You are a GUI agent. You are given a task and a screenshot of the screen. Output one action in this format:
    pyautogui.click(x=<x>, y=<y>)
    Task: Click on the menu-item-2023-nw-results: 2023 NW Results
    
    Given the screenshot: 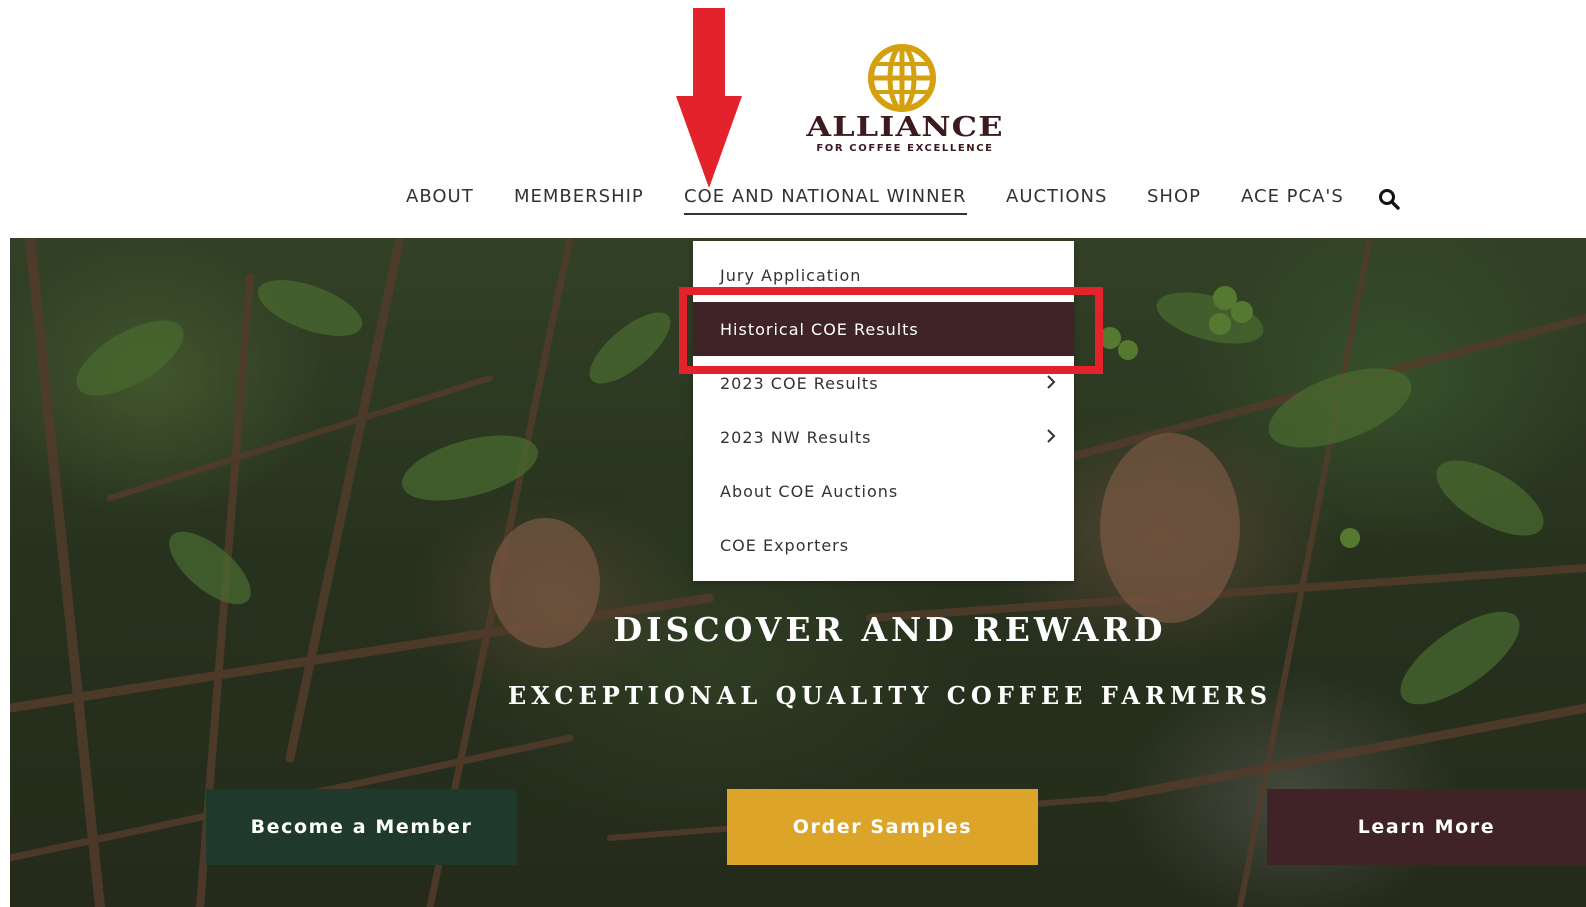 What is the action you would take?
    pyautogui.click(x=883, y=437)
    